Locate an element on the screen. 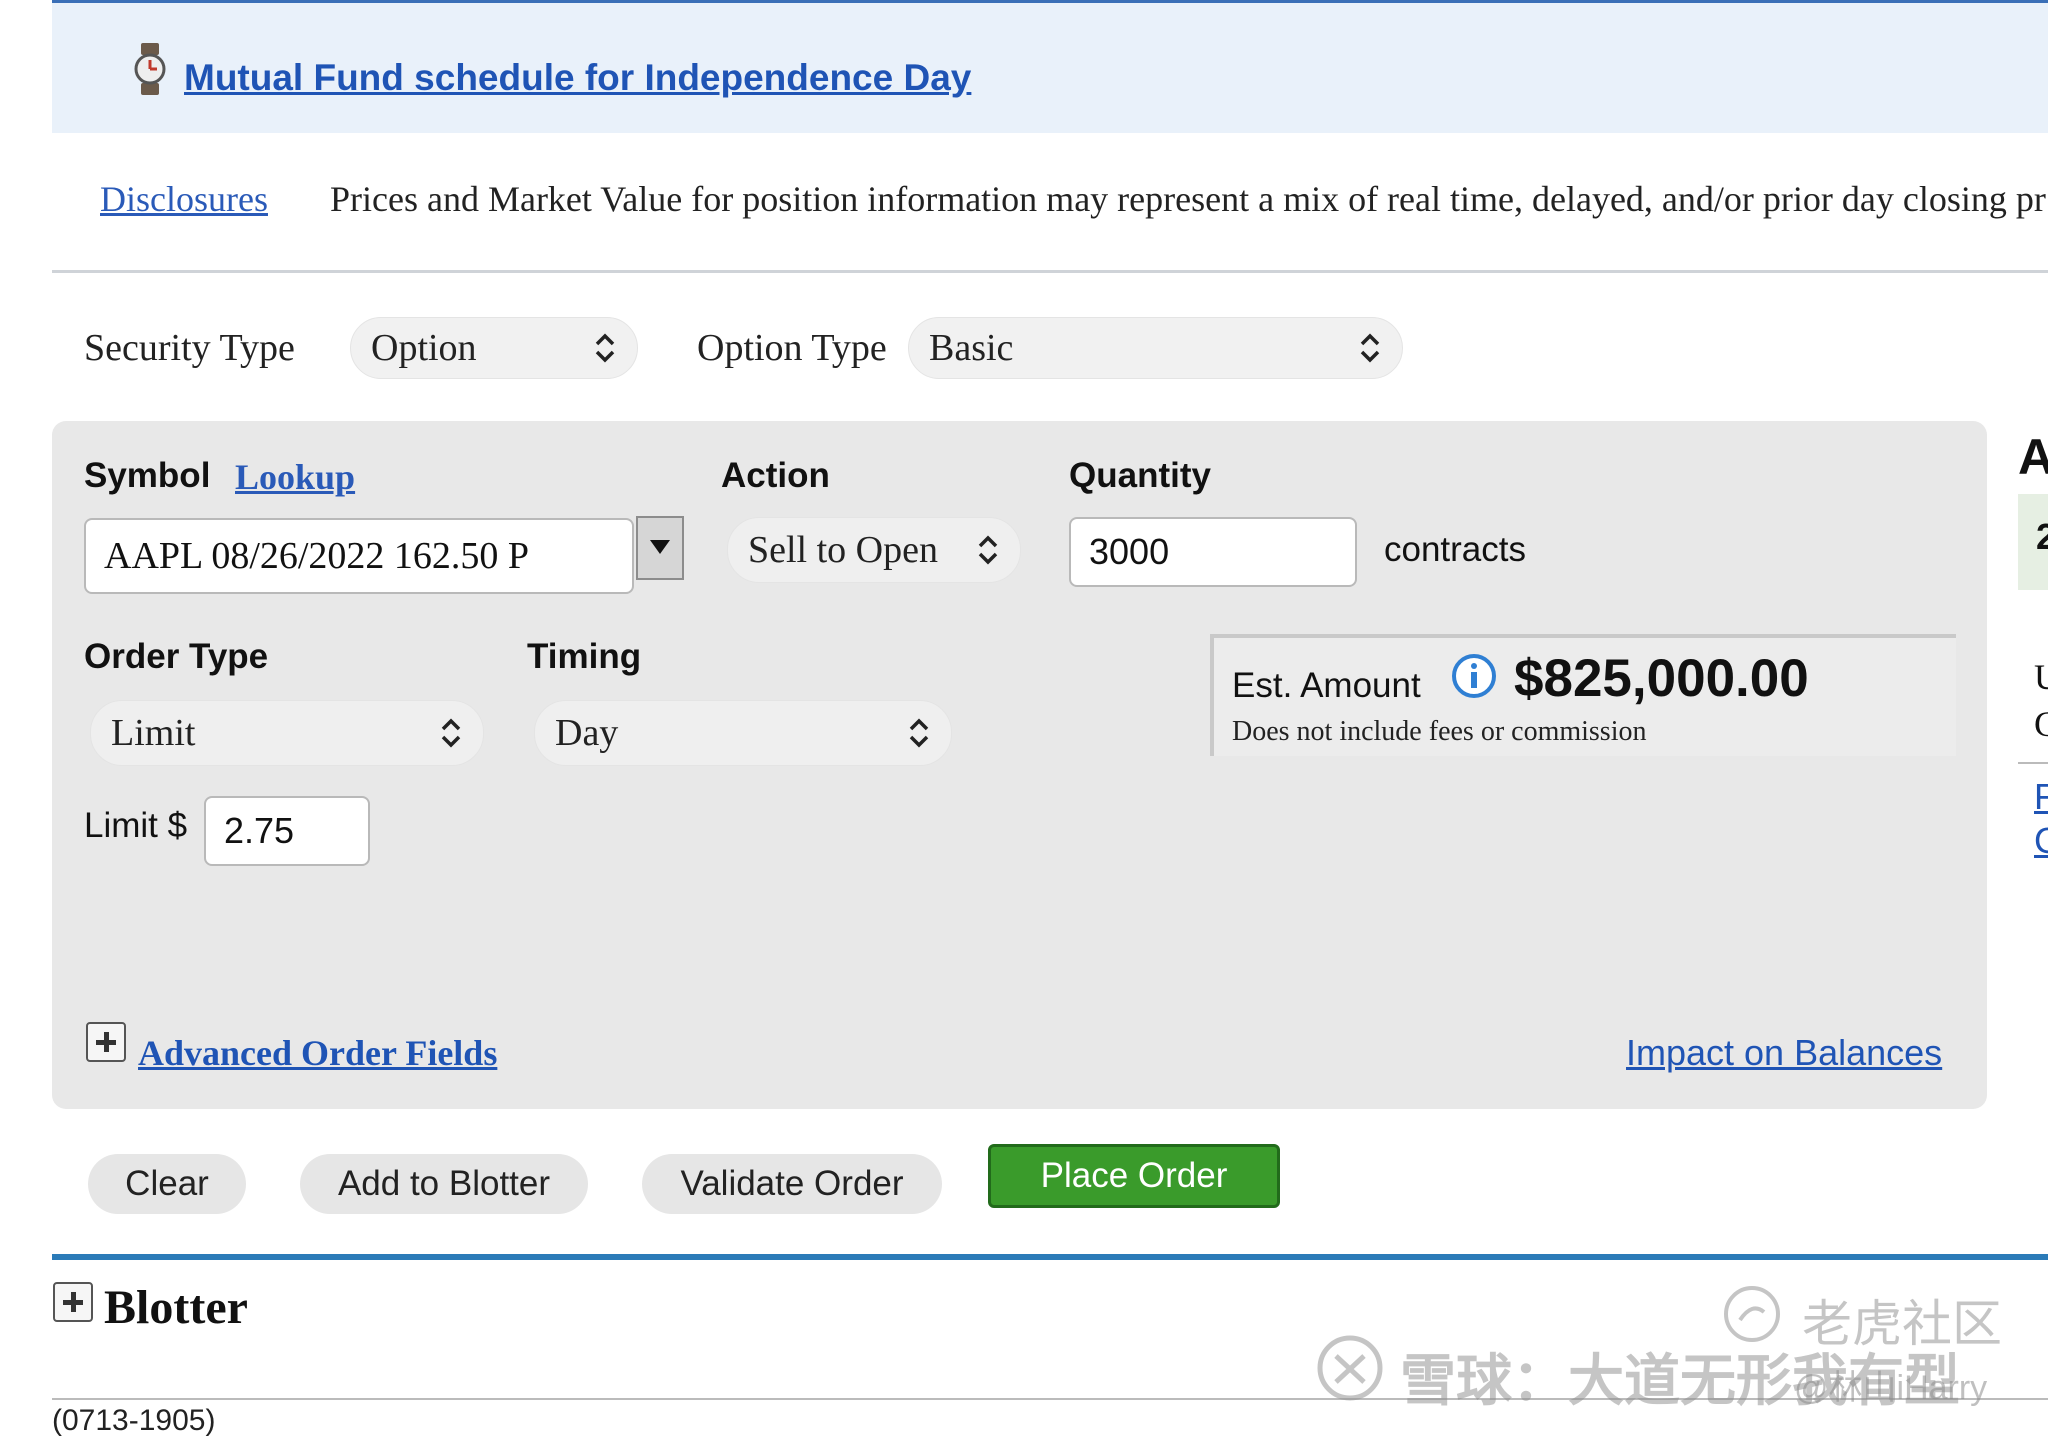 This screenshot has width=2048, height=1438. symbol-value: AAPL 08/26/2022 162.50 P is located at coordinates (317, 556).